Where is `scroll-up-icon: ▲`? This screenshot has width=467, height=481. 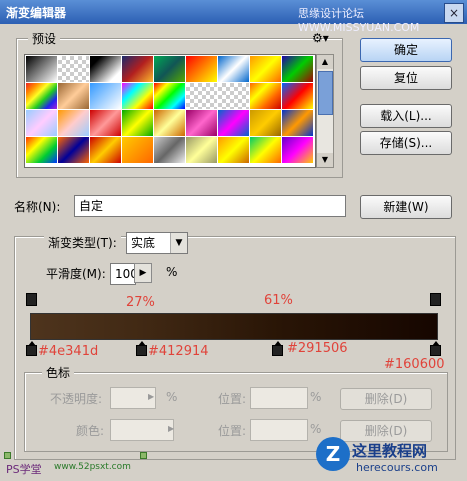 scroll-up-icon: ▲ is located at coordinates (325, 62).